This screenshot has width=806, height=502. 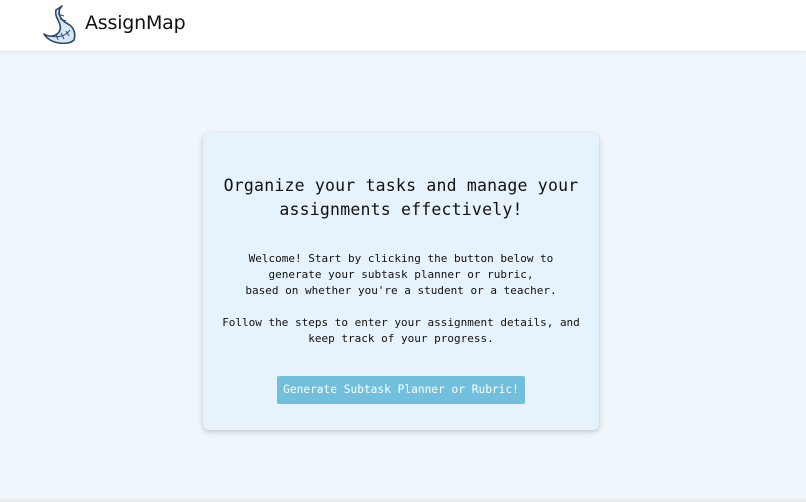 What do you see at coordinates (401, 338) in the screenshot?
I see `paragraph-line: keep track of your progress.` at bounding box center [401, 338].